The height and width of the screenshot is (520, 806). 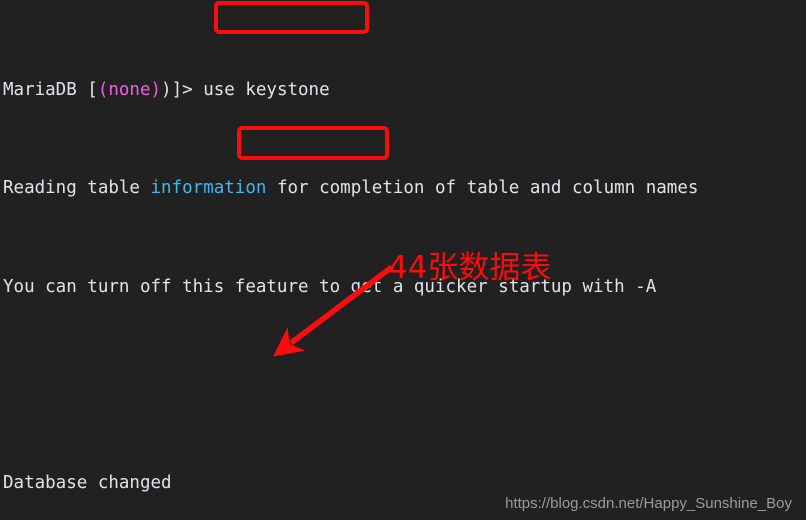 What do you see at coordinates (404, 90) in the screenshot?
I see `terminal-line-prompt-use: MariaDB [(none))]> use keystone` at bounding box center [404, 90].